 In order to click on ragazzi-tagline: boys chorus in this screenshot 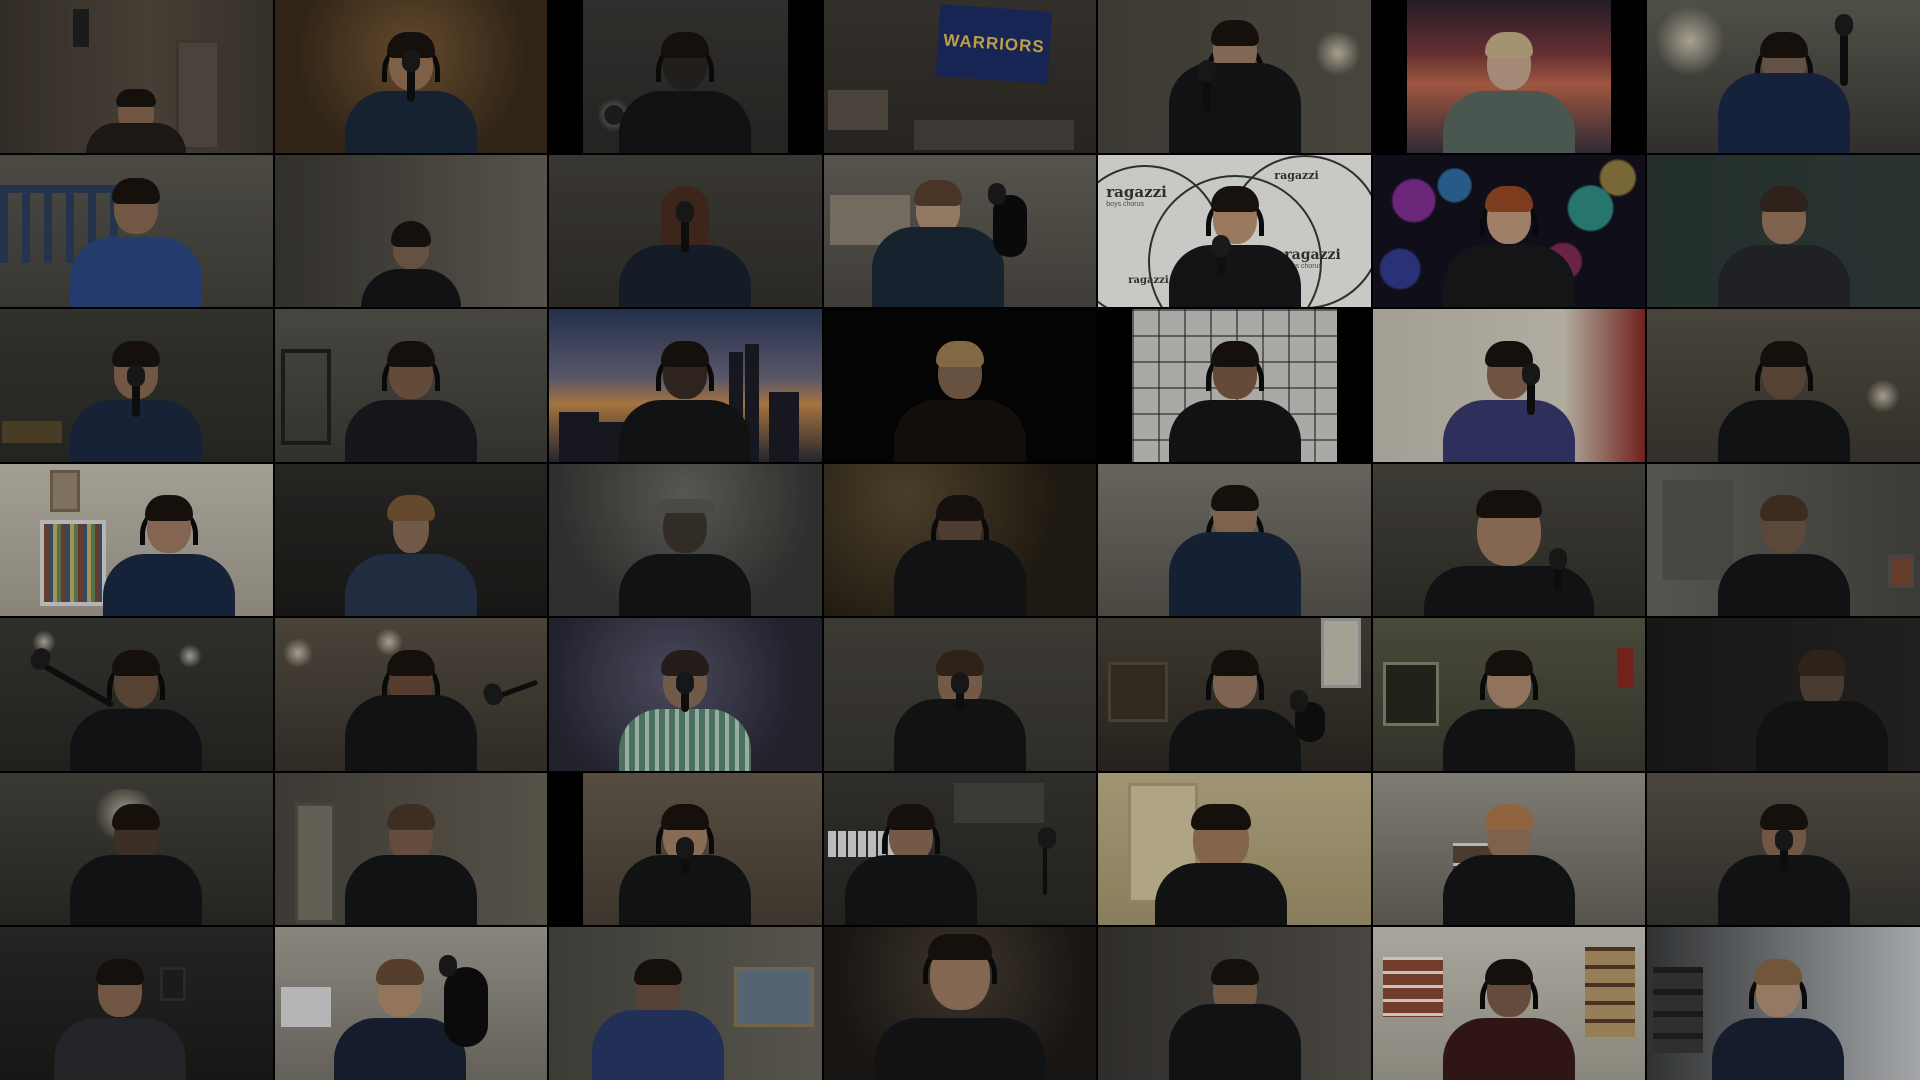, I will do `click(1125, 204)`.